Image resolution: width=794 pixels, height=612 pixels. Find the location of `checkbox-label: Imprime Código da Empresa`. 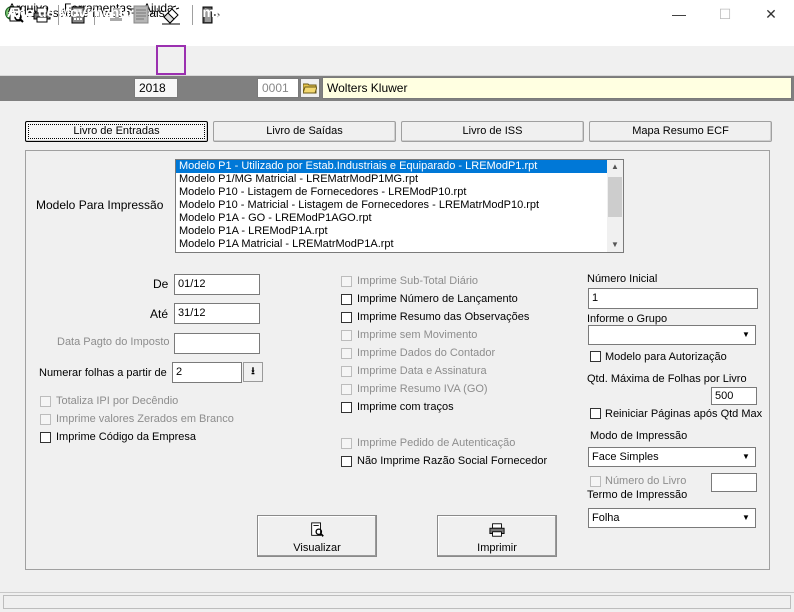

checkbox-label: Imprime Código da Empresa is located at coordinates (126, 437).